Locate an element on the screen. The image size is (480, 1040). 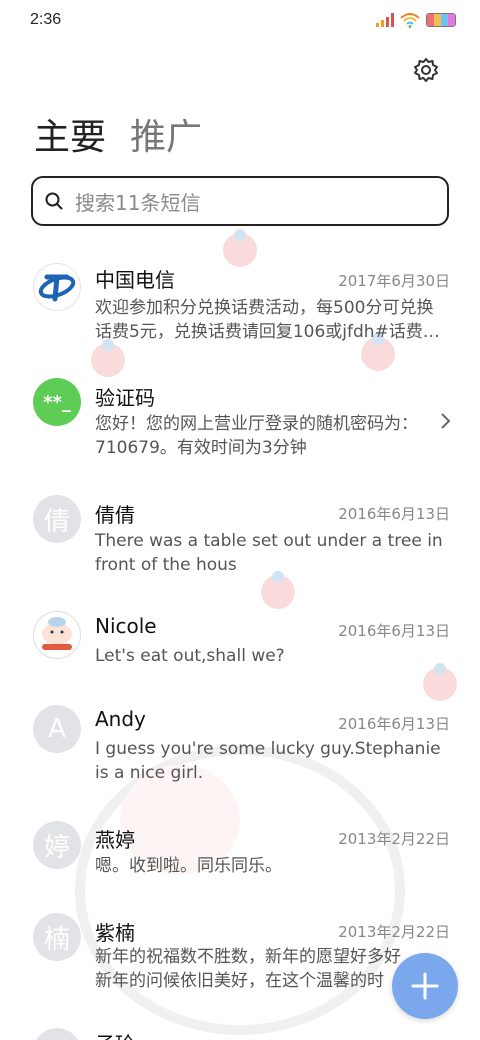
tab-main: 主要 is located at coordinates (70, 134).